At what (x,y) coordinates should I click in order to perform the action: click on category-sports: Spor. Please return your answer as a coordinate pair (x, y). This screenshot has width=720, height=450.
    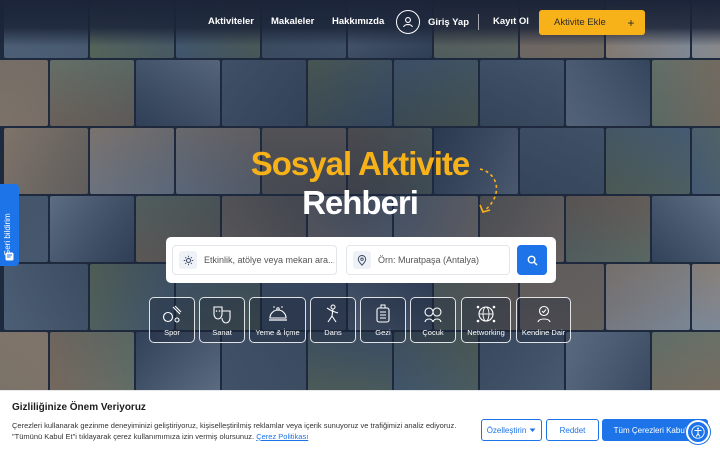
    Looking at the image, I should click on (172, 320).